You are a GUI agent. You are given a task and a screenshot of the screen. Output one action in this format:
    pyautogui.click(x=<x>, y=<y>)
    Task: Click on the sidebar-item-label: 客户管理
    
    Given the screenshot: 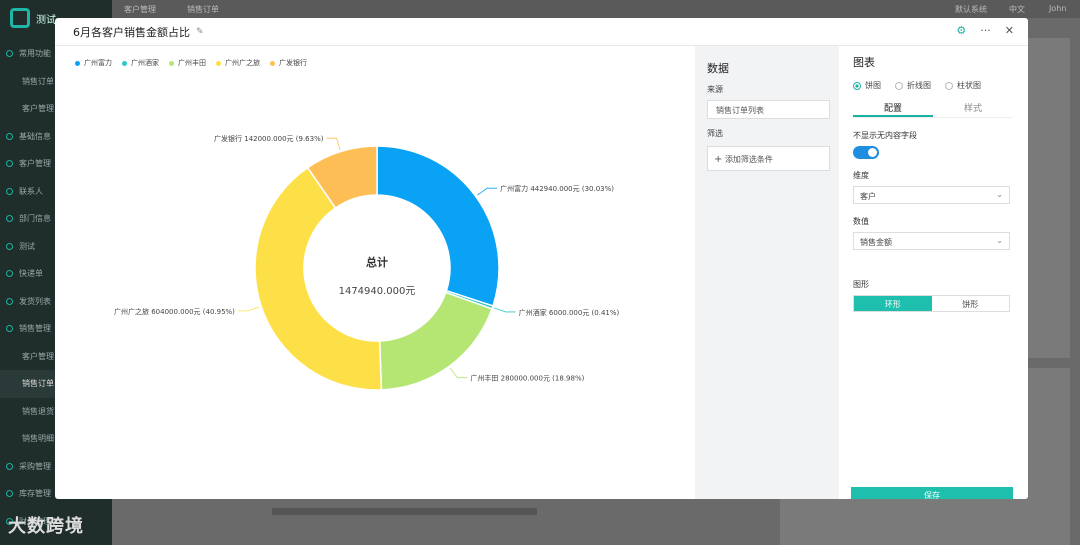 What is the action you would take?
    pyautogui.click(x=35, y=164)
    